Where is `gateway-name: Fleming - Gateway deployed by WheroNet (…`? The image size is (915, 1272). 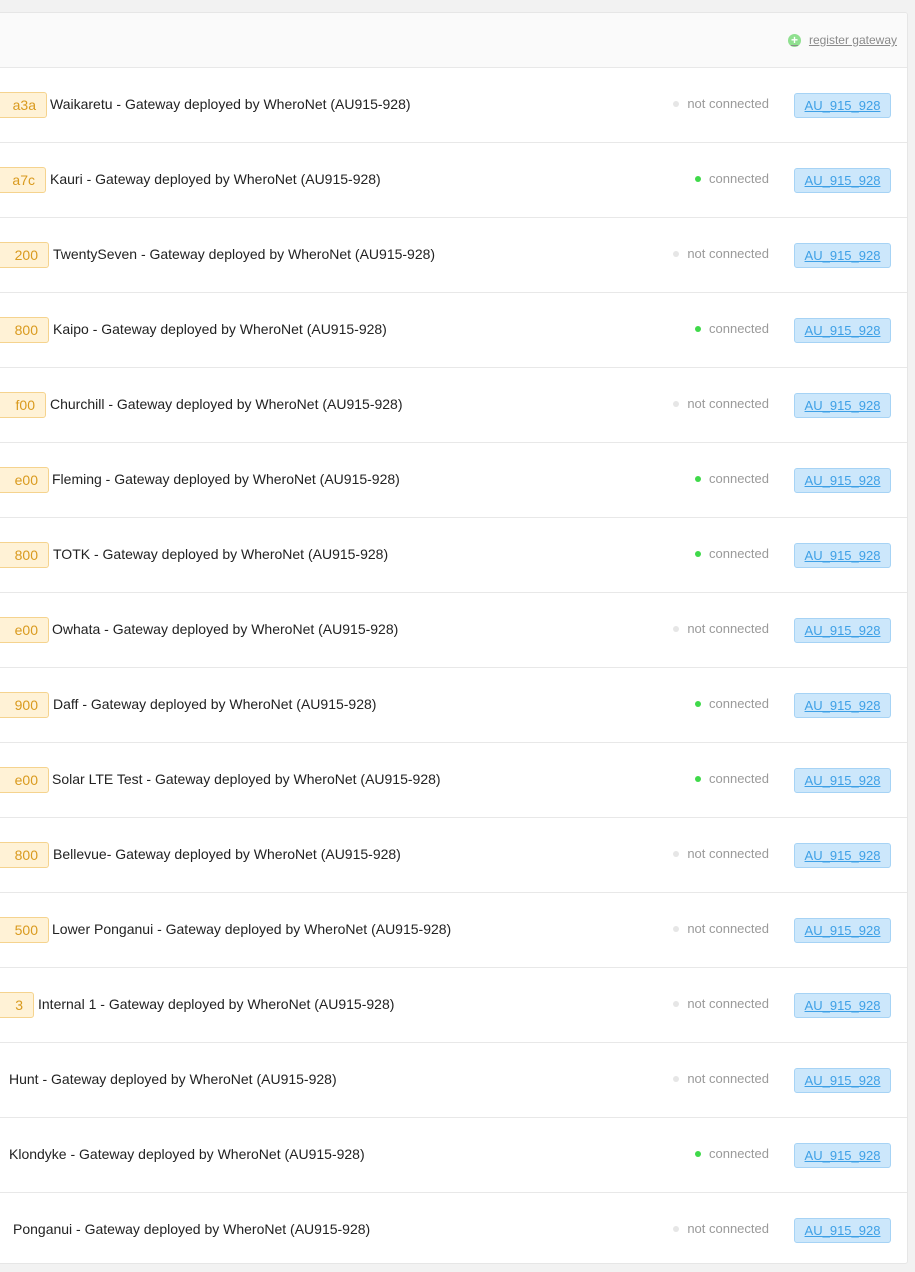 gateway-name: Fleming - Gateway deployed by WheroNet (… is located at coordinates (226, 479).